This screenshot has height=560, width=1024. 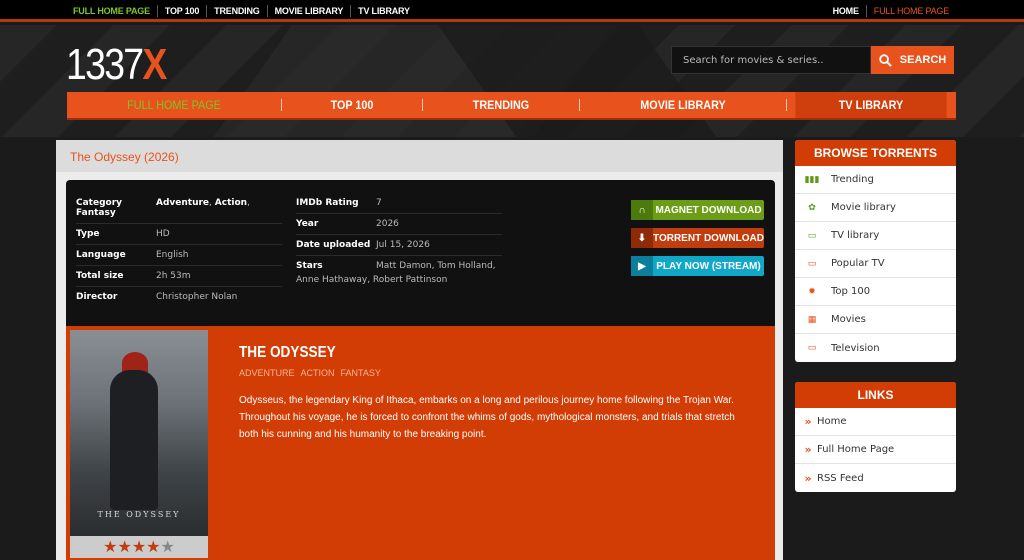 What do you see at coordinates (183, 11) in the screenshot?
I see `top-link-top-100: TOP 100` at bounding box center [183, 11].